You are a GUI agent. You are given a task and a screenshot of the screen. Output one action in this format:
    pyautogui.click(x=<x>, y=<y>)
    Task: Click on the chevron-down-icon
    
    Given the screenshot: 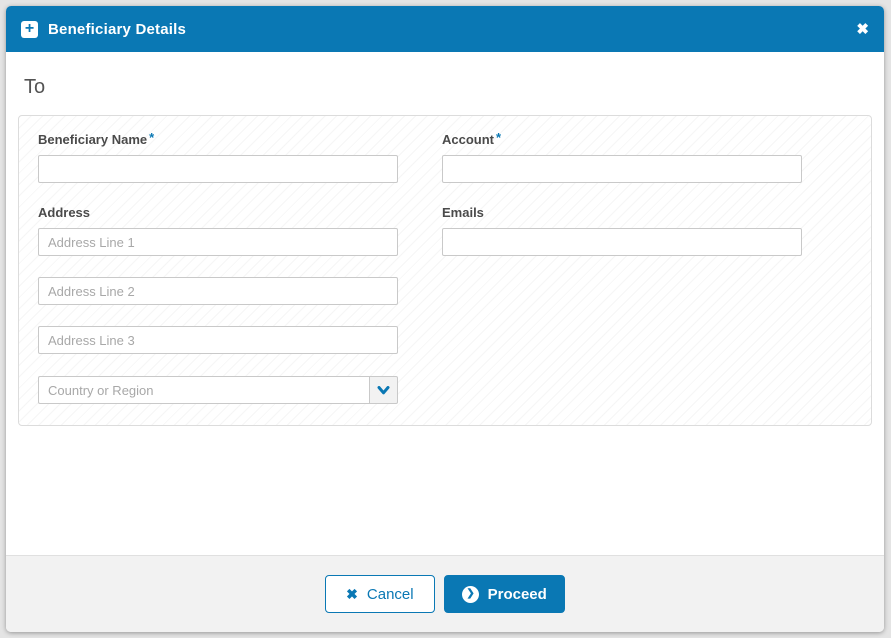 What is the action you would take?
    pyautogui.click(x=383, y=389)
    